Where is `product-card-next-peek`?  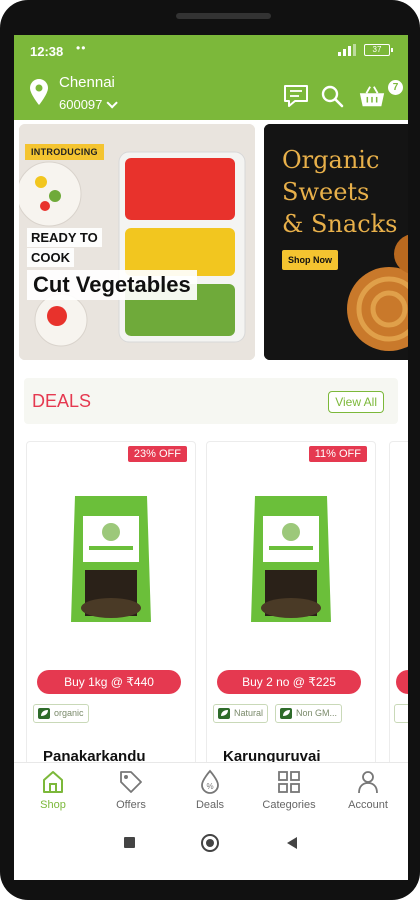 product-card-next-peek is located at coordinates (398, 606).